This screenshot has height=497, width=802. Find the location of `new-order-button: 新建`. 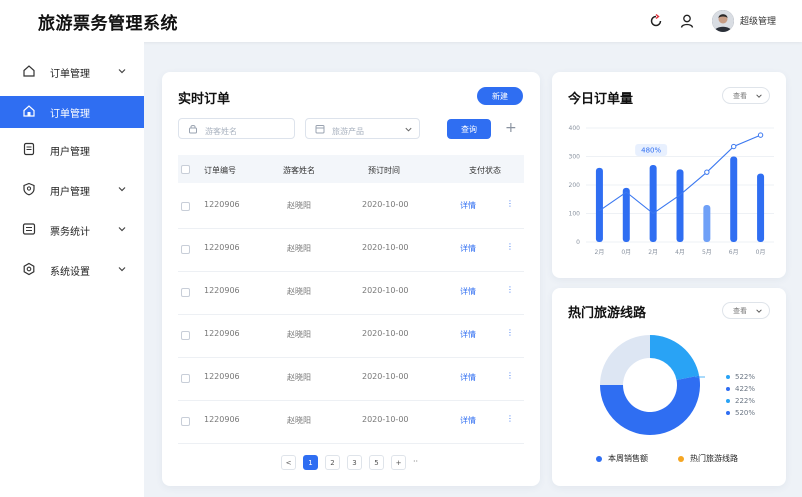

new-order-button: 新建 is located at coordinates (500, 96).